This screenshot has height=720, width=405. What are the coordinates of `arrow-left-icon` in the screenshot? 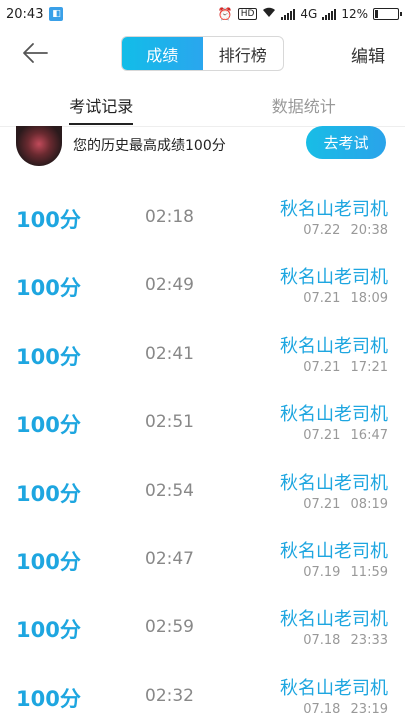 It's located at (35, 53).